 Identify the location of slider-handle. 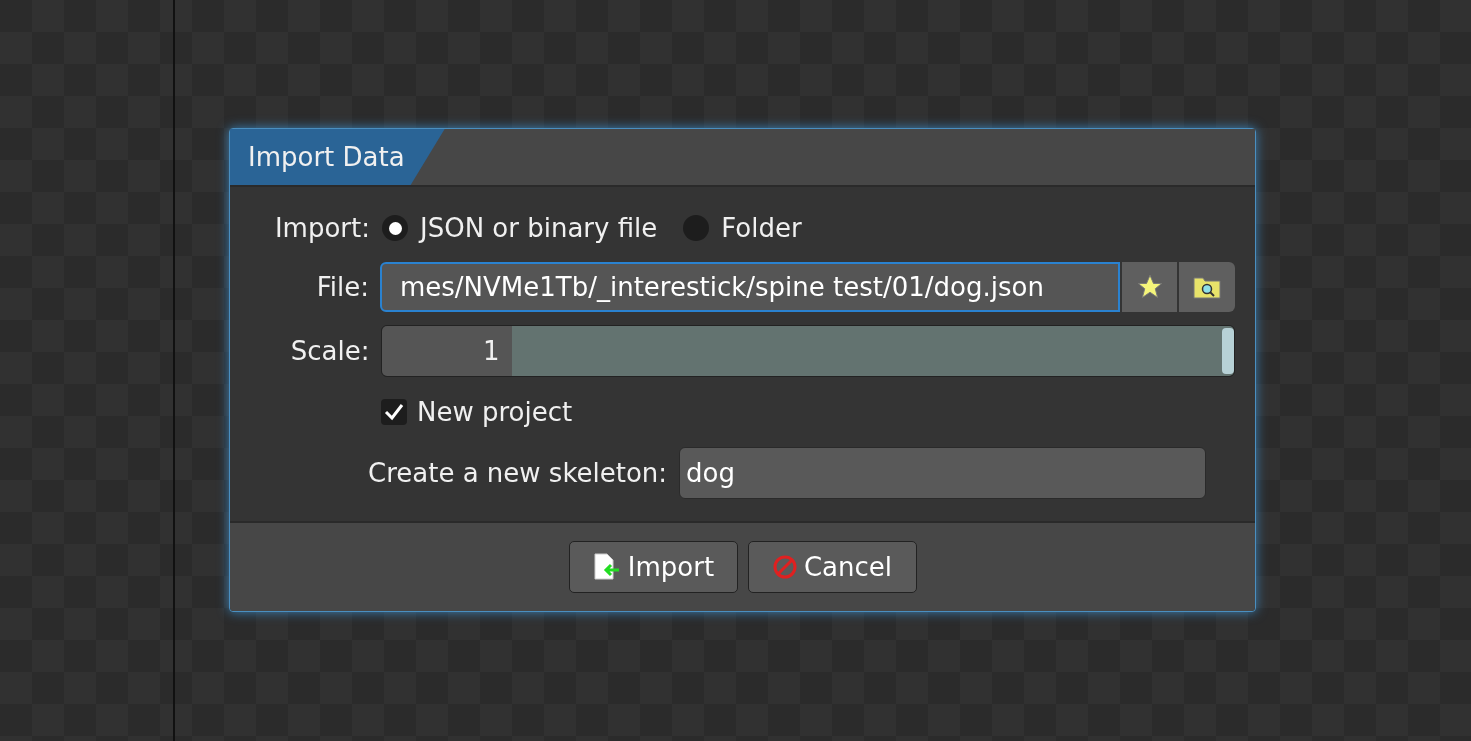
(1228, 351).